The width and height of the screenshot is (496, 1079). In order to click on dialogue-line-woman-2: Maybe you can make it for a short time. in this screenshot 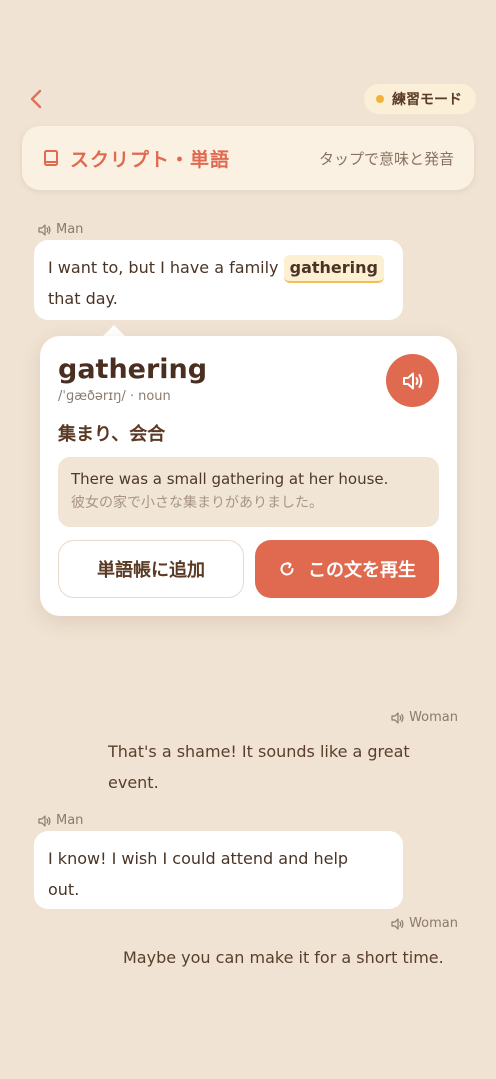, I will do `click(283, 957)`.